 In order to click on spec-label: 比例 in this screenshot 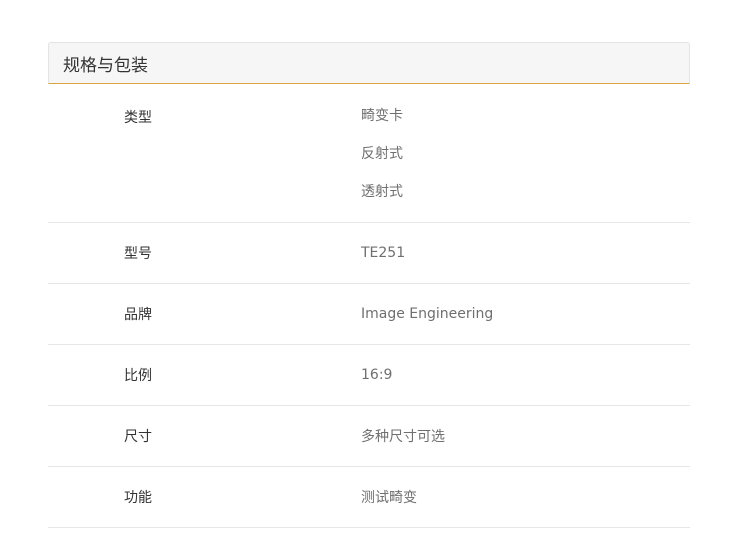, I will do `click(138, 376)`.